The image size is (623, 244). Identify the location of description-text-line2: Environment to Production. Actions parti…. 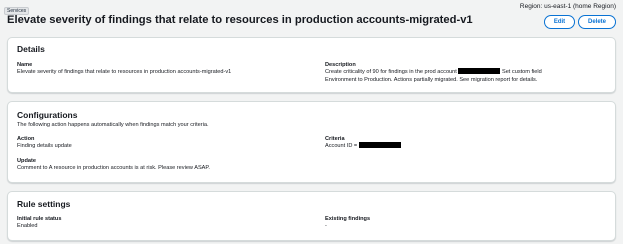
(431, 80).